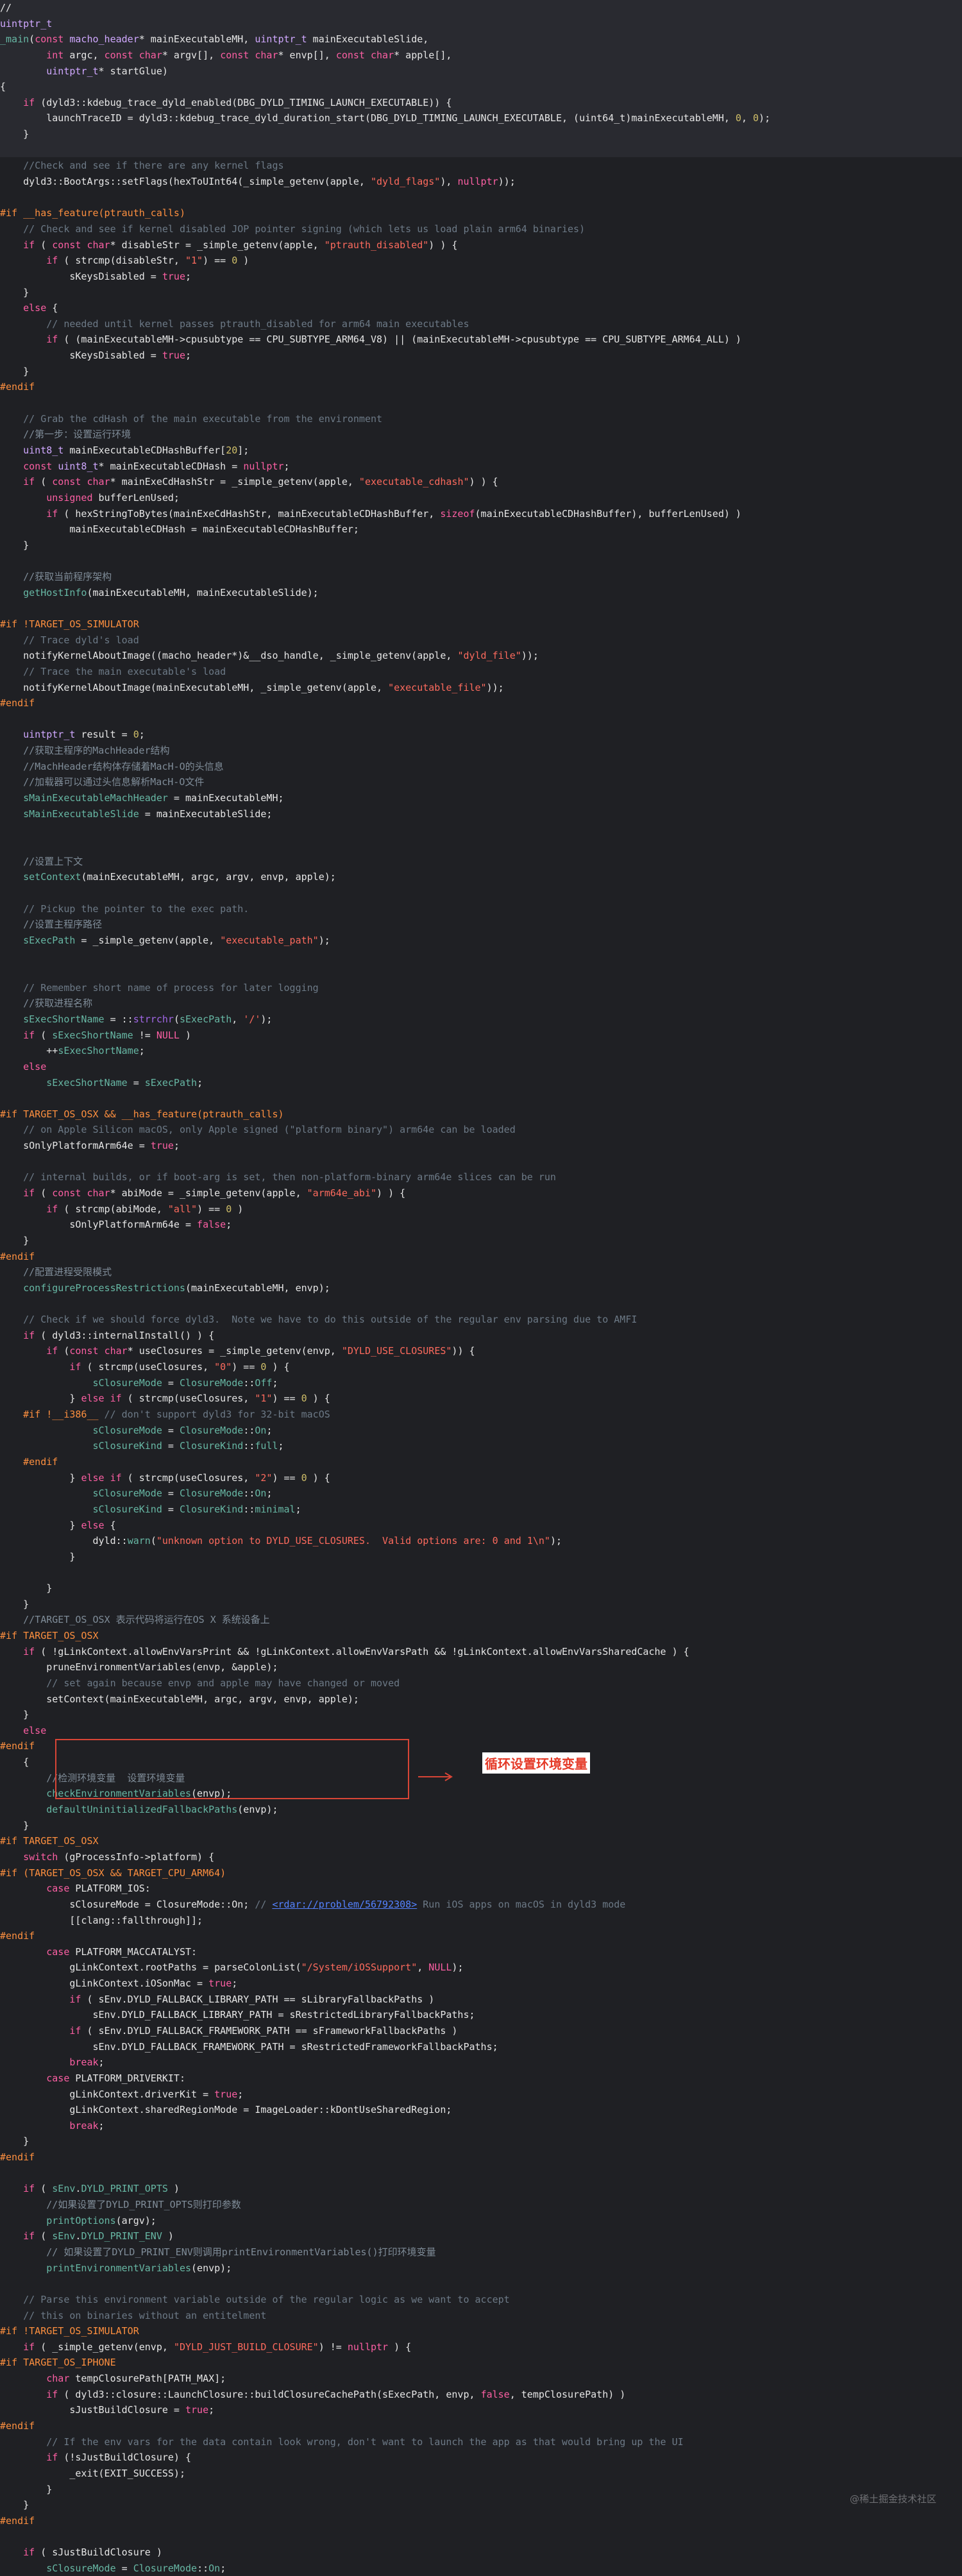 The image size is (962, 2576). Describe the element at coordinates (264, 1477) in the screenshot. I see `code-token: "2"` at that location.